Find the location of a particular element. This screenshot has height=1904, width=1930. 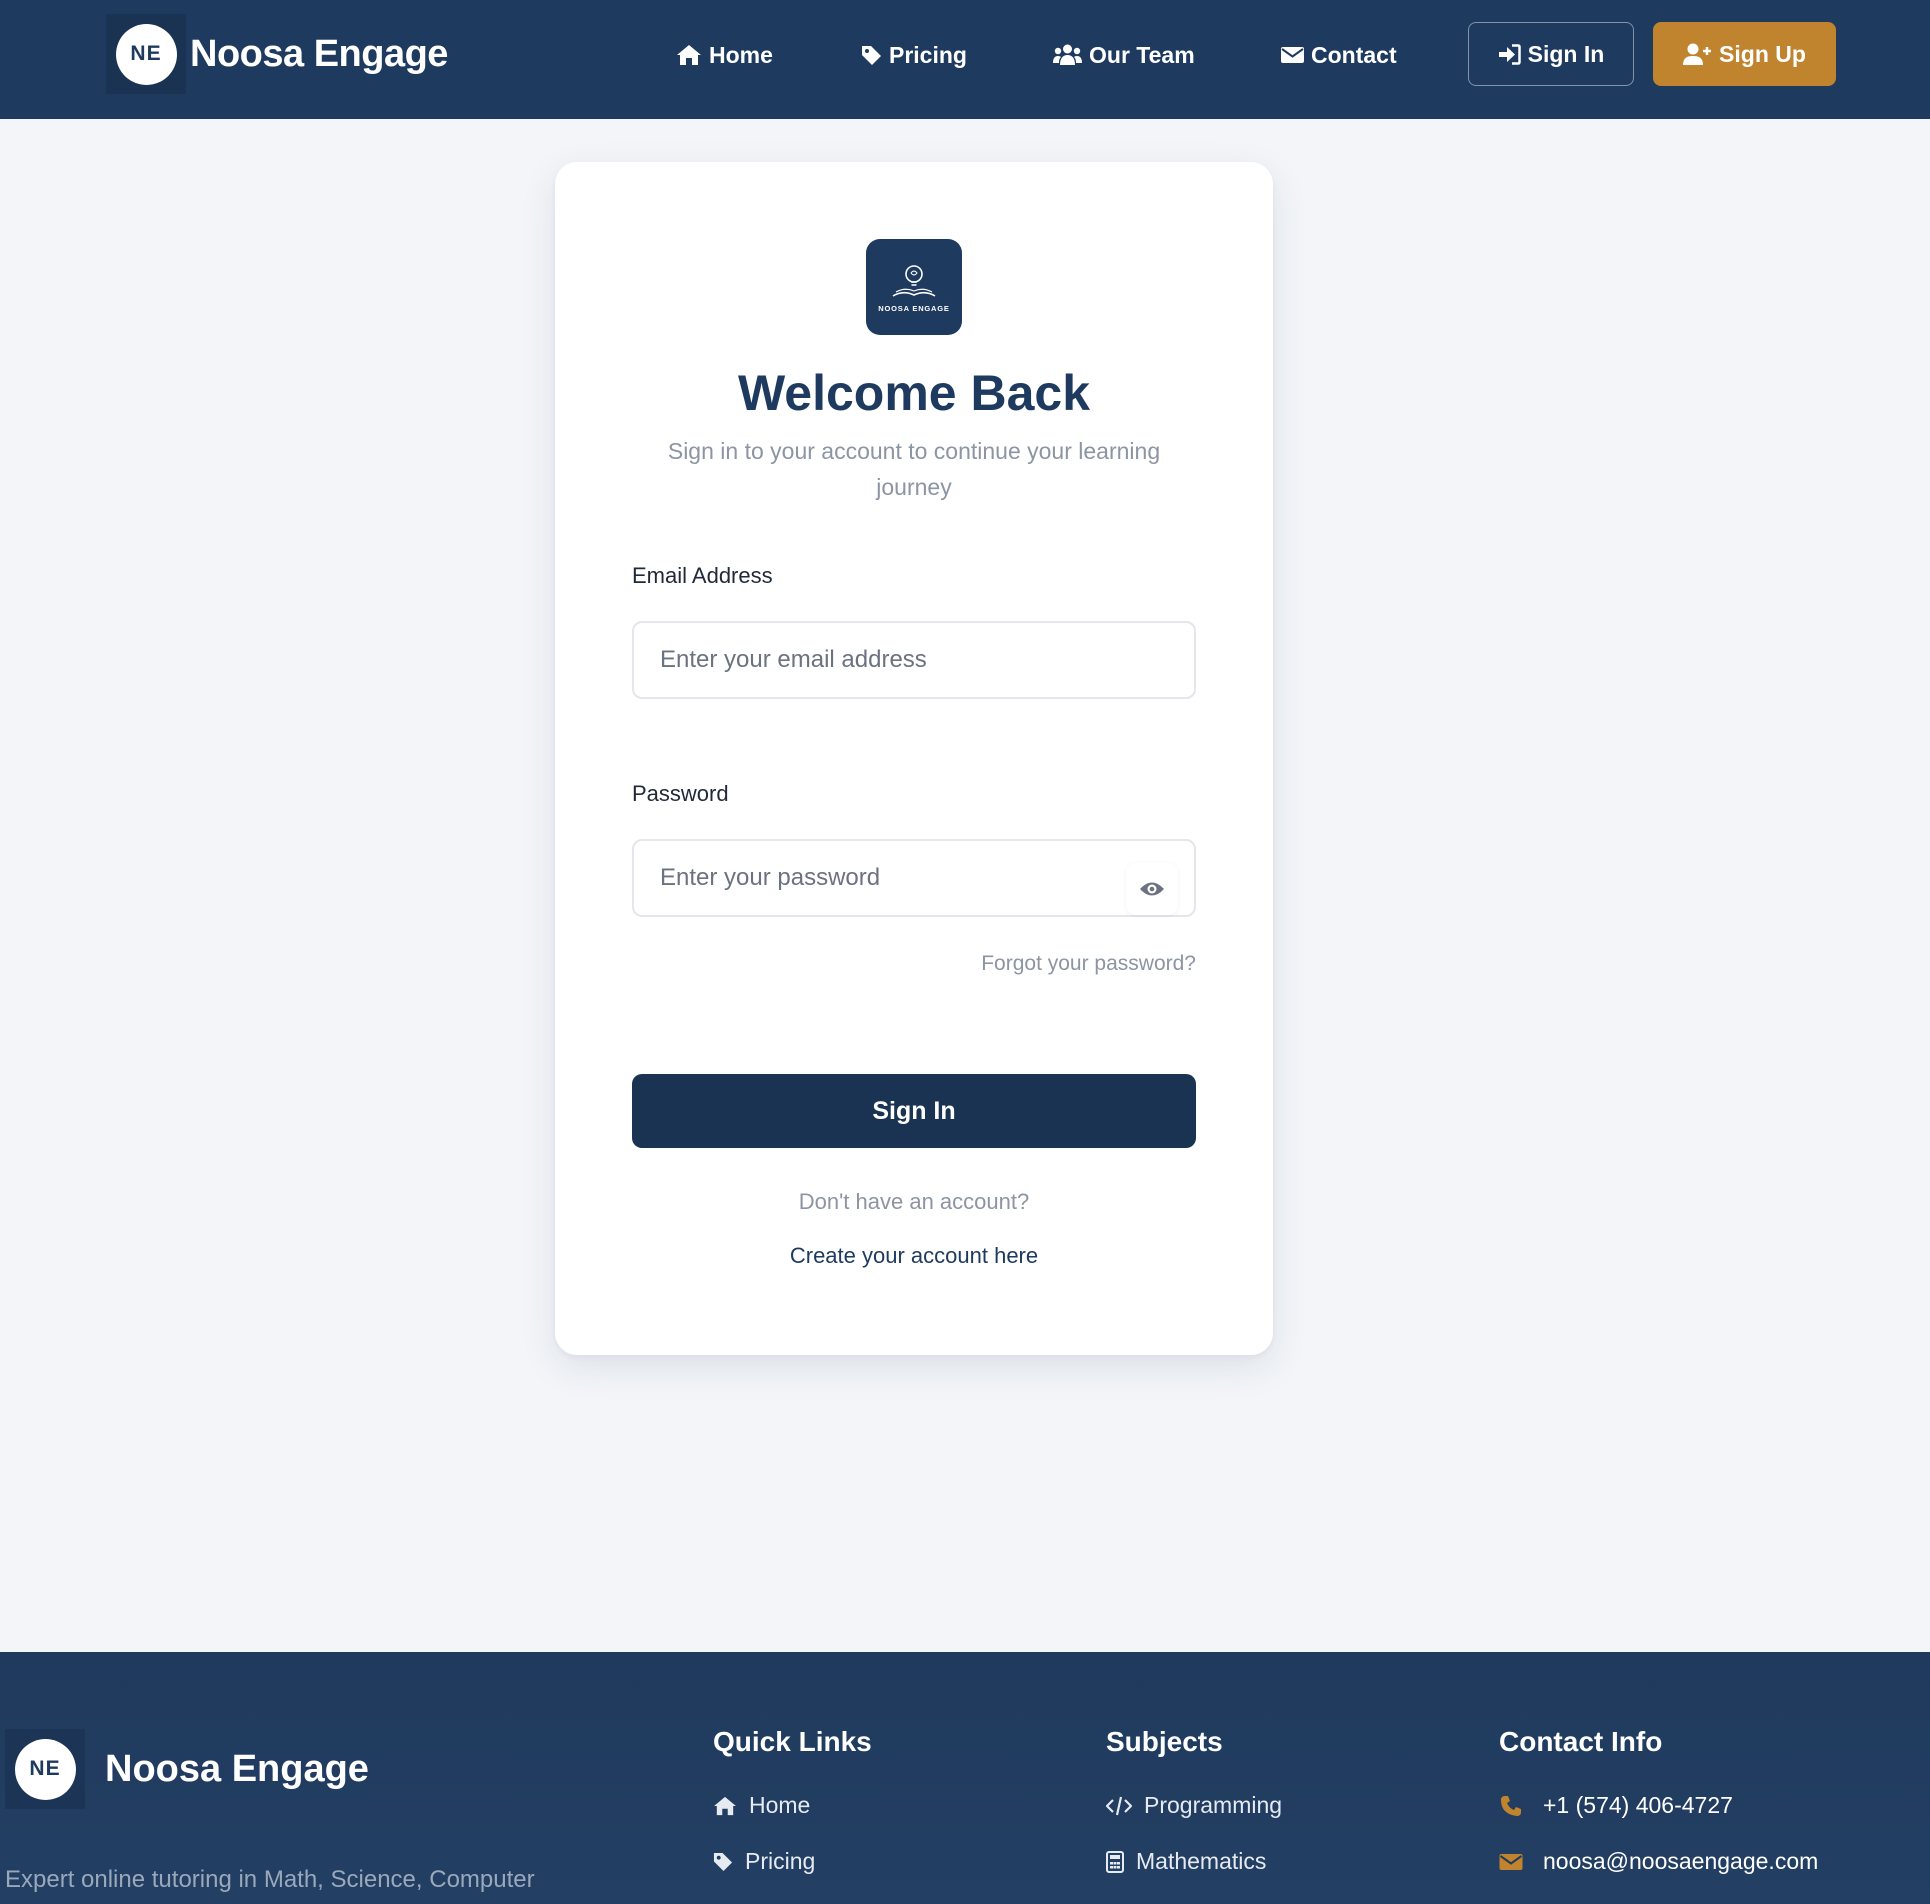

lightbulb-book-icon is located at coordinates (914, 280).